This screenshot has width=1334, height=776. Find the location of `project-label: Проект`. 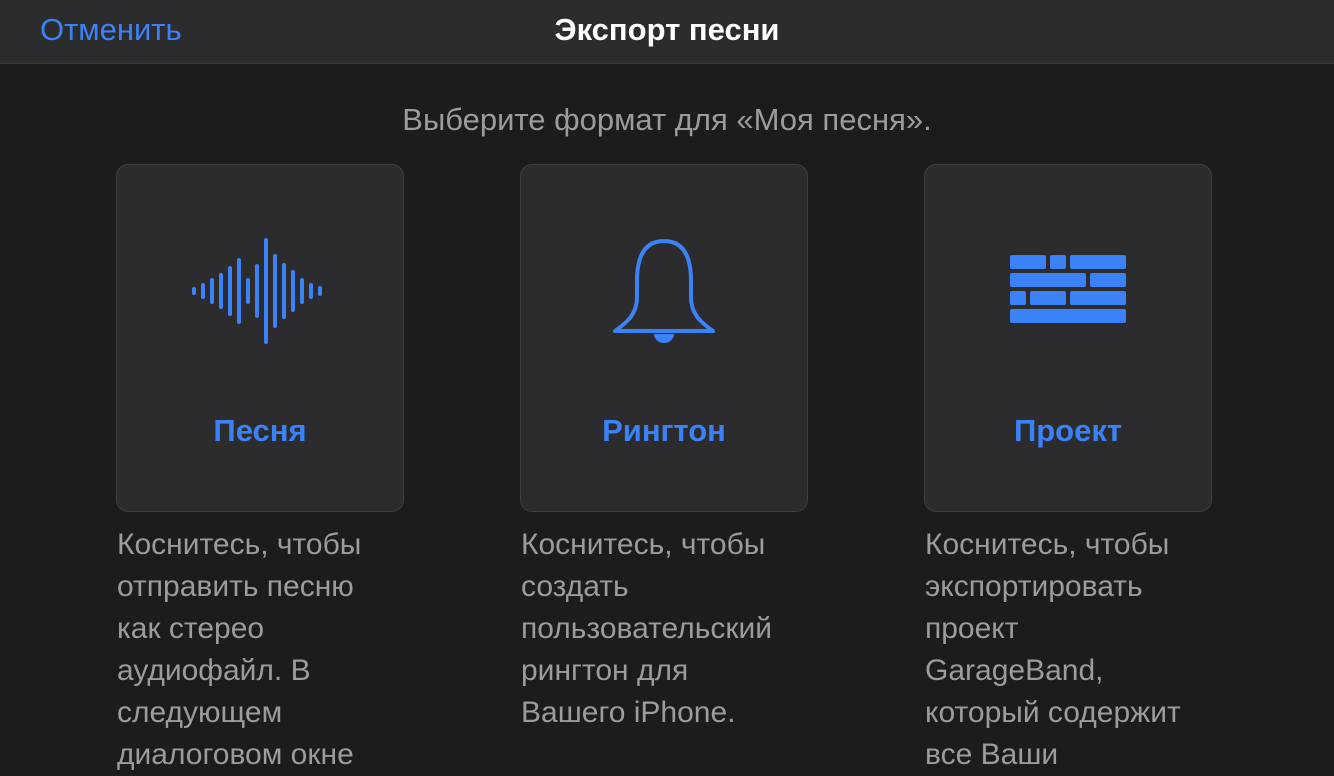

project-label: Проект is located at coordinates (1068, 430).